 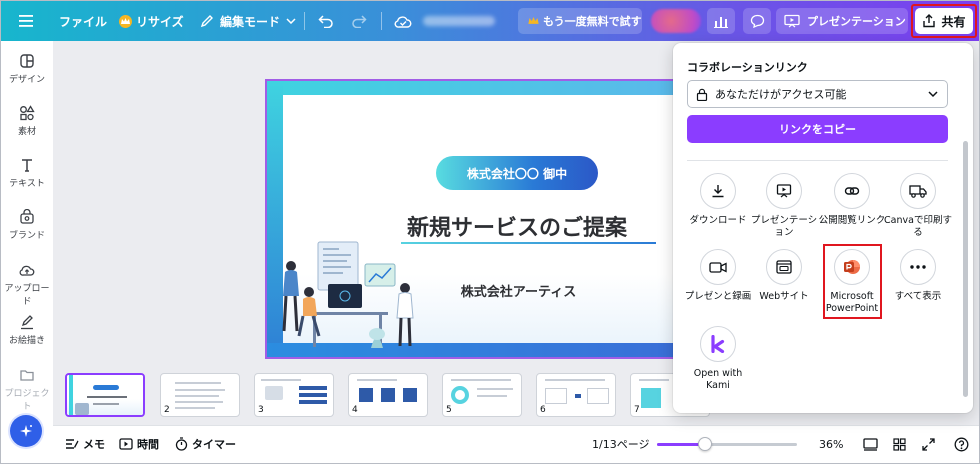 What do you see at coordinates (965, 269) in the screenshot?
I see `popover-scrollbar` at bounding box center [965, 269].